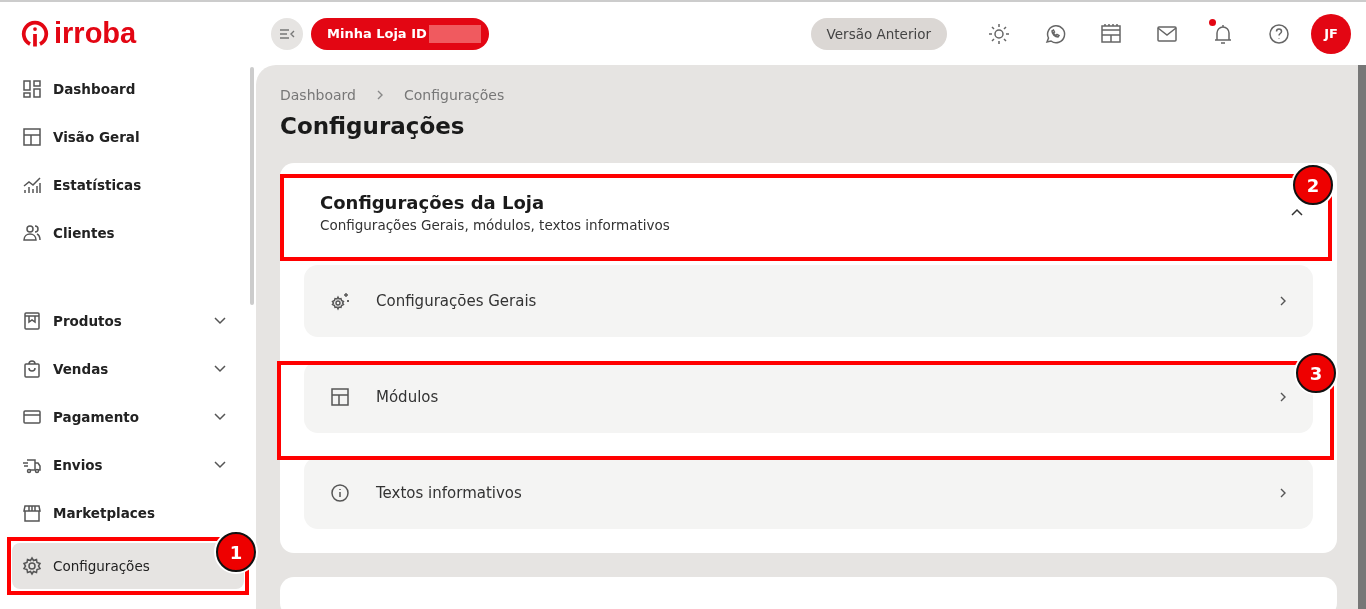 The width and height of the screenshot is (1366, 609). I want to click on chevron-up-icon, so click(1297, 212).